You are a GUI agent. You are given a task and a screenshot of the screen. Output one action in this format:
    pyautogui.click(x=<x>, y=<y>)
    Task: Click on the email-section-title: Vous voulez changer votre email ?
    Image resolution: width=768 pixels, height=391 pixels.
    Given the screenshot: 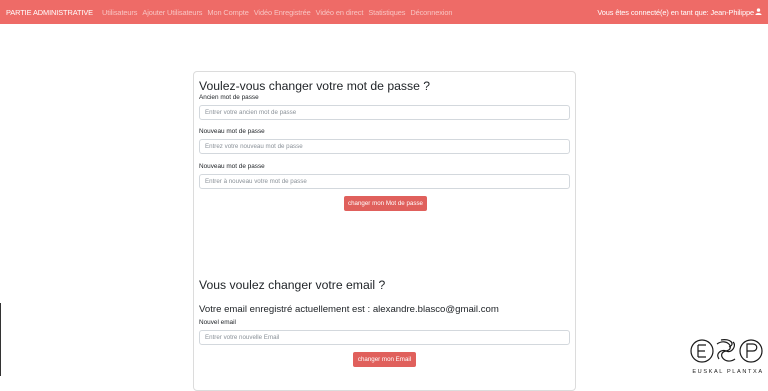 What is the action you would take?
    pyautogui.click(x=292, y=285)
    